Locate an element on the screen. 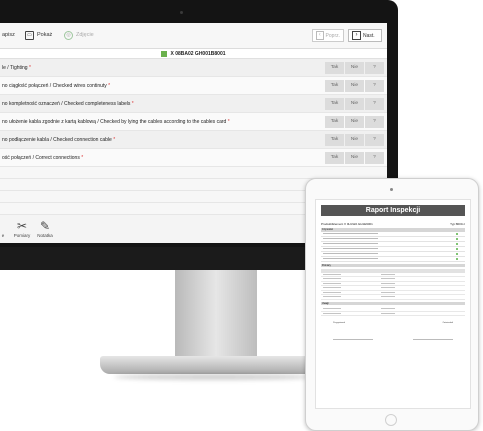 This screenshot has width=483, height=431. form-title-bar: X 08BA02 GH001B8001 is located at coordinates (193, 54).